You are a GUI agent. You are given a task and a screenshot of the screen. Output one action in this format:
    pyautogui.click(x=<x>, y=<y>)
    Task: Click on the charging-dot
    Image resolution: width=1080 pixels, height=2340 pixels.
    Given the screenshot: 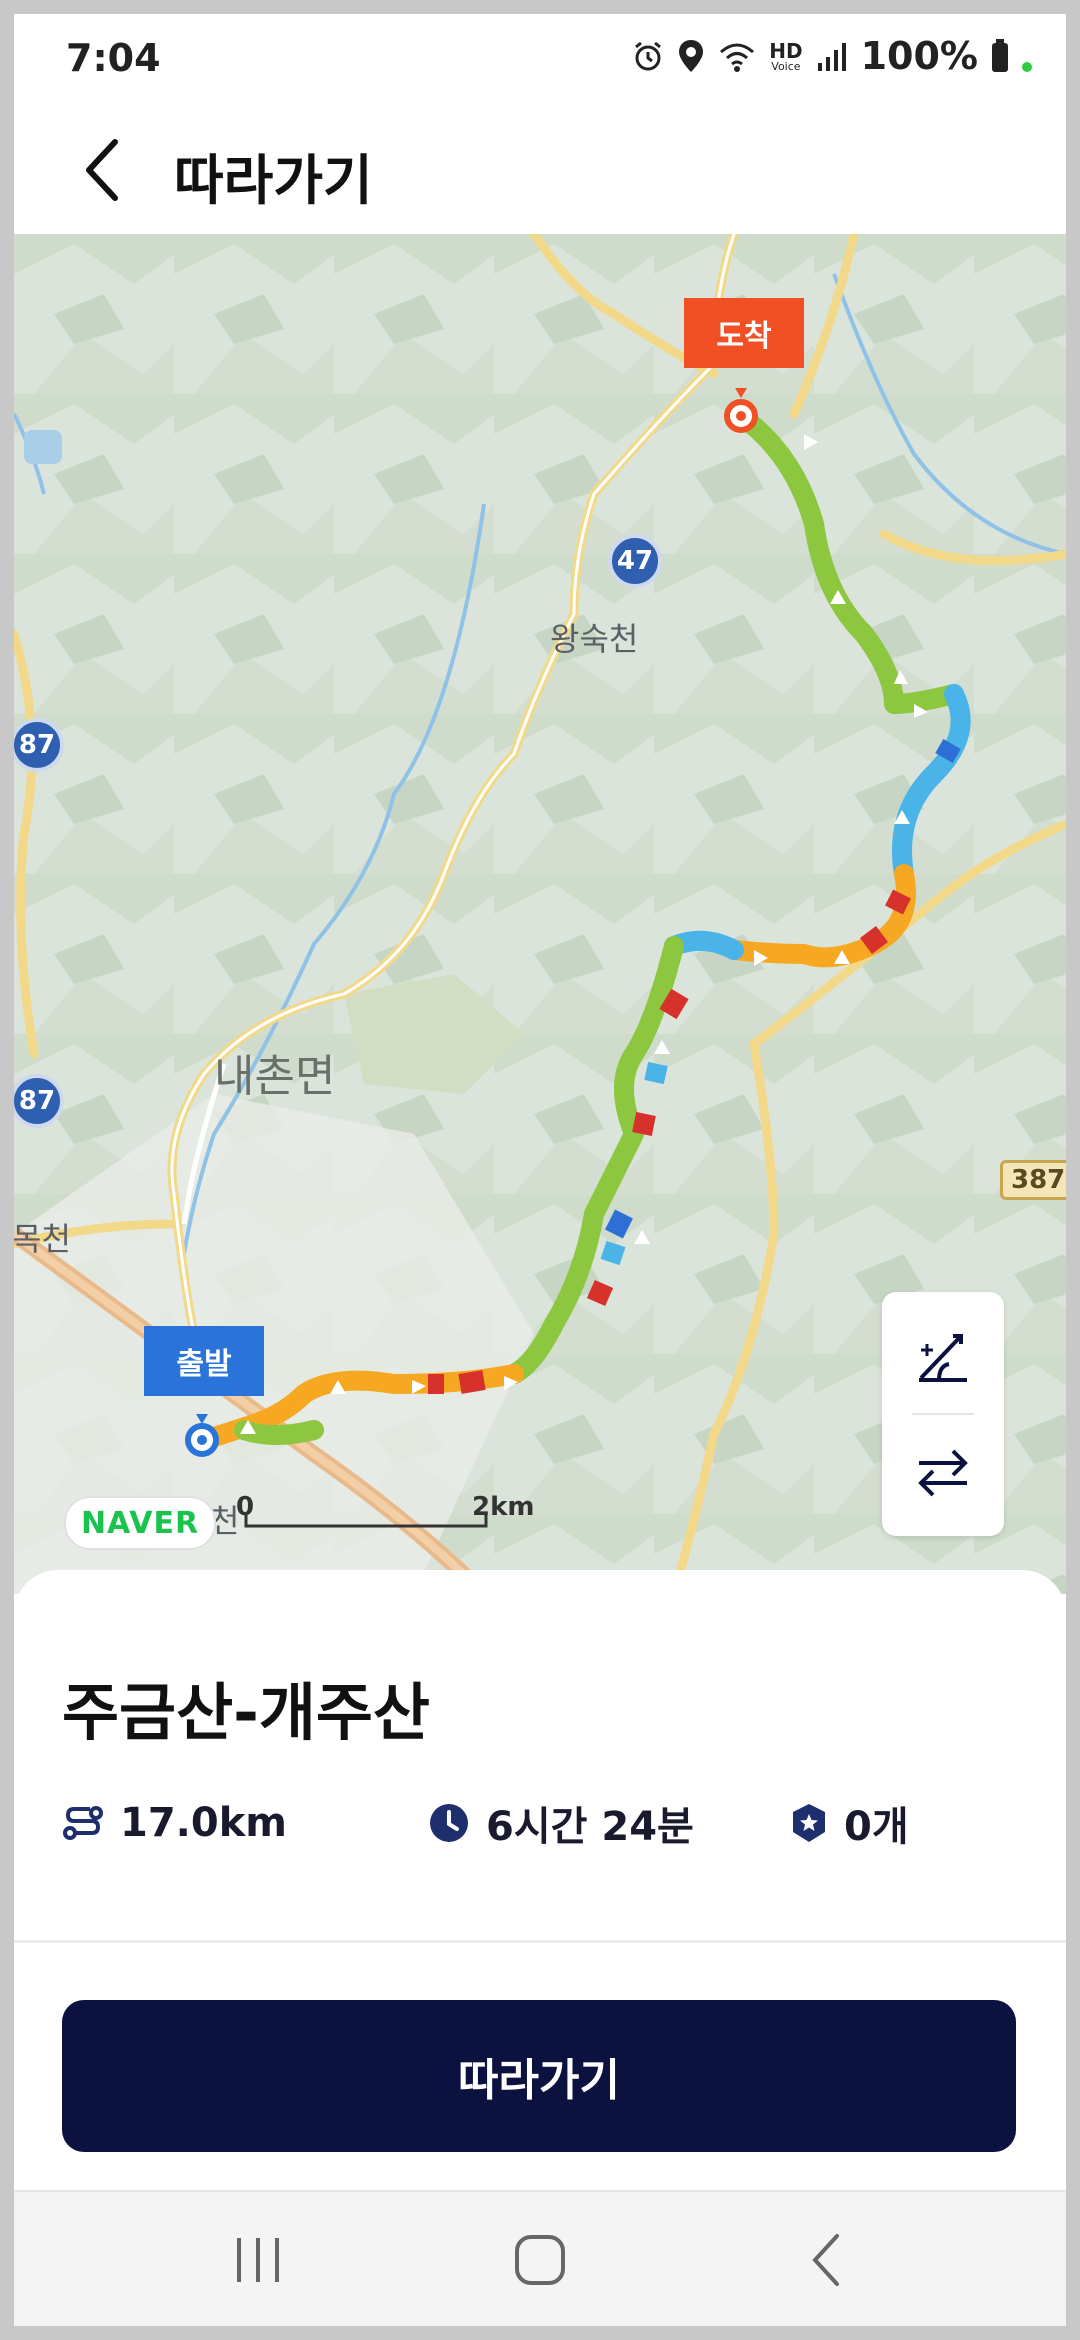 What is the action you would take?
    pyautogui.click(x=1027, y=67)
    